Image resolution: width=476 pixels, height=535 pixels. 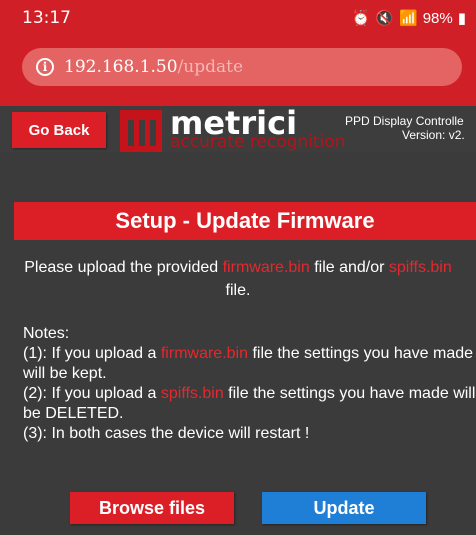 I want to click on go-back-button: Go Back, so click(x=59, y=130).